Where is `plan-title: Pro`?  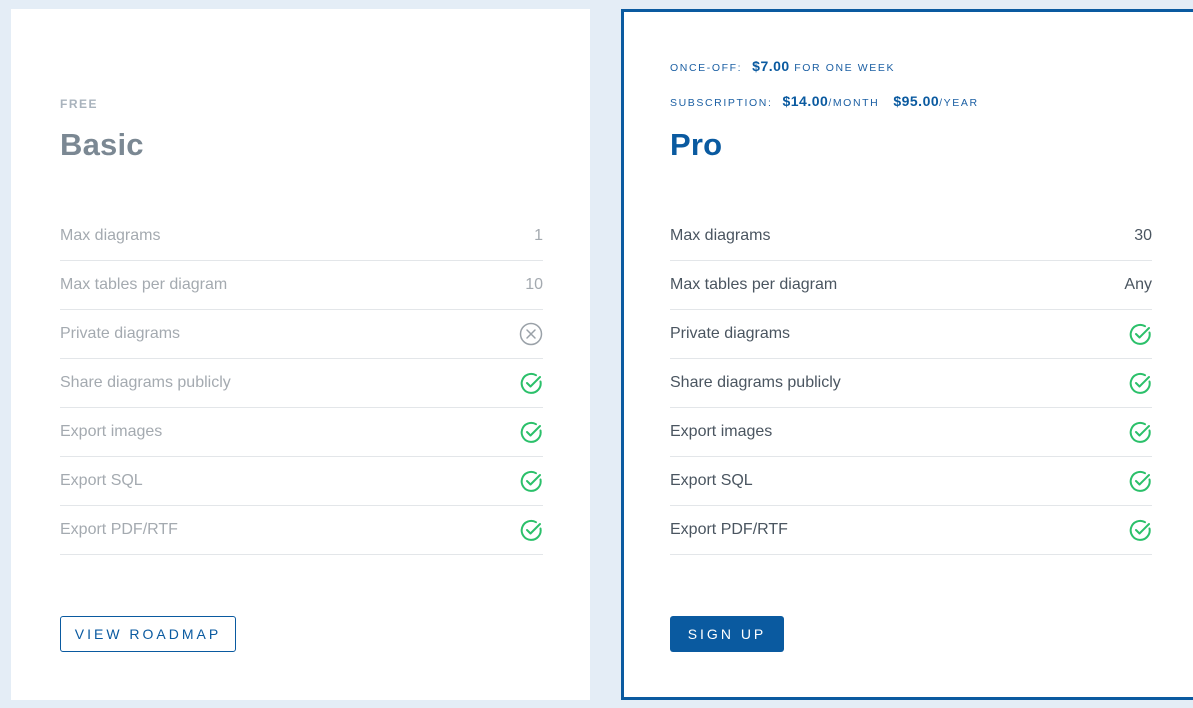 plan-title: Pro is located at coordinates (696, 144).